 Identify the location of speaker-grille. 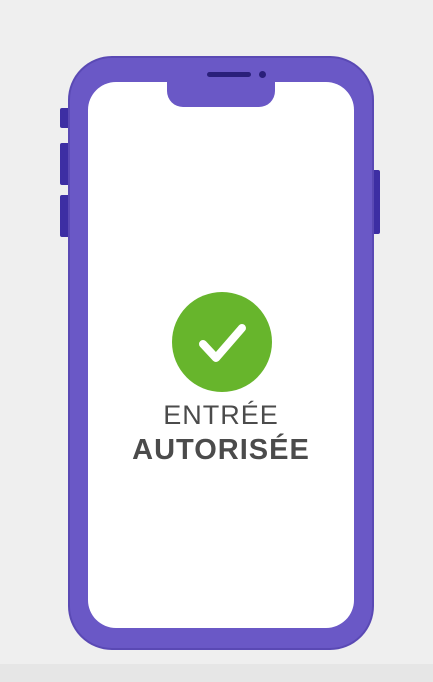
(229, 74).